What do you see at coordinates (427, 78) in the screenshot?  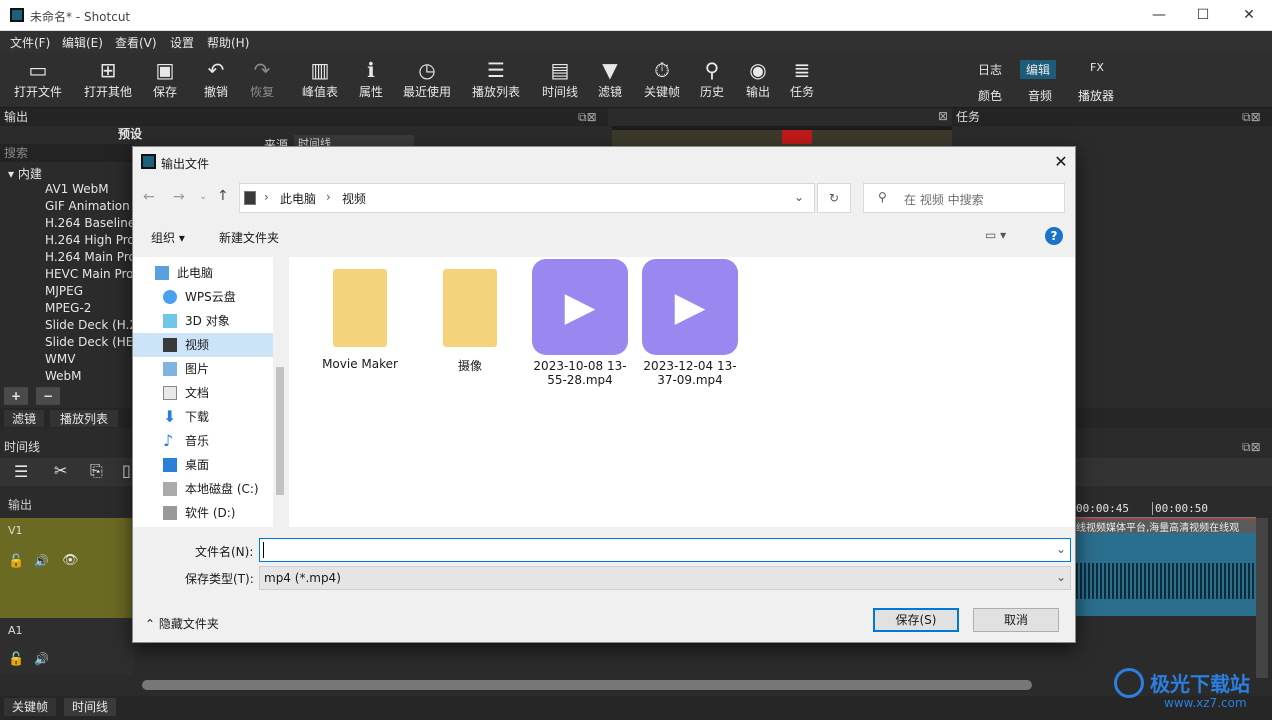 I see `recent-button: ◷ 最近使用` at bounding box center [427, 78].